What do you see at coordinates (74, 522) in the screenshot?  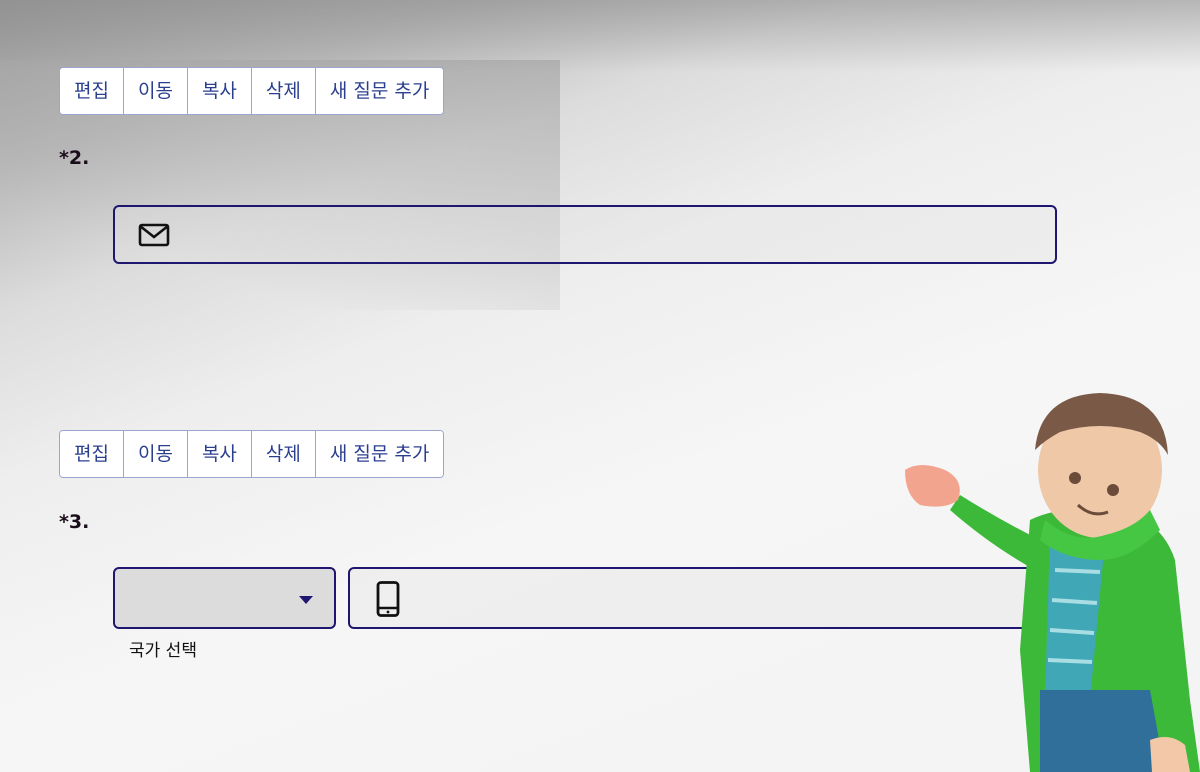 I see `question-number: *3.` at bounding box center [74, 522].